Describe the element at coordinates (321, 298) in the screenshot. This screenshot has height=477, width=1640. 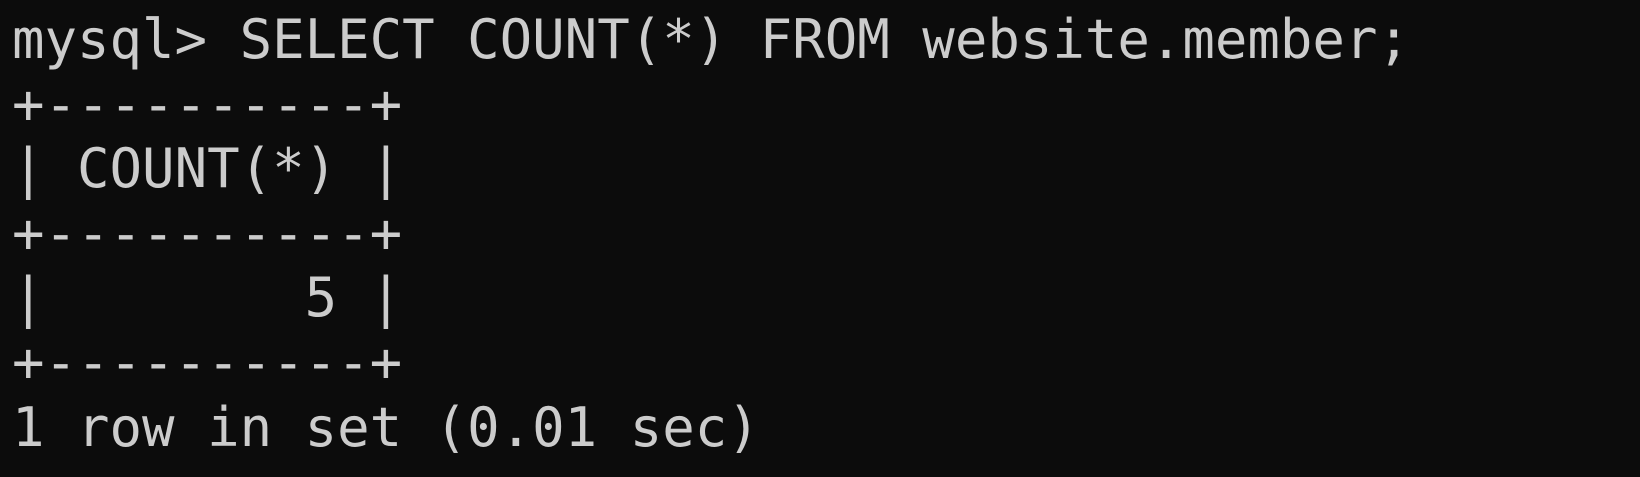
I see `cell-count-value: 5` at that location.